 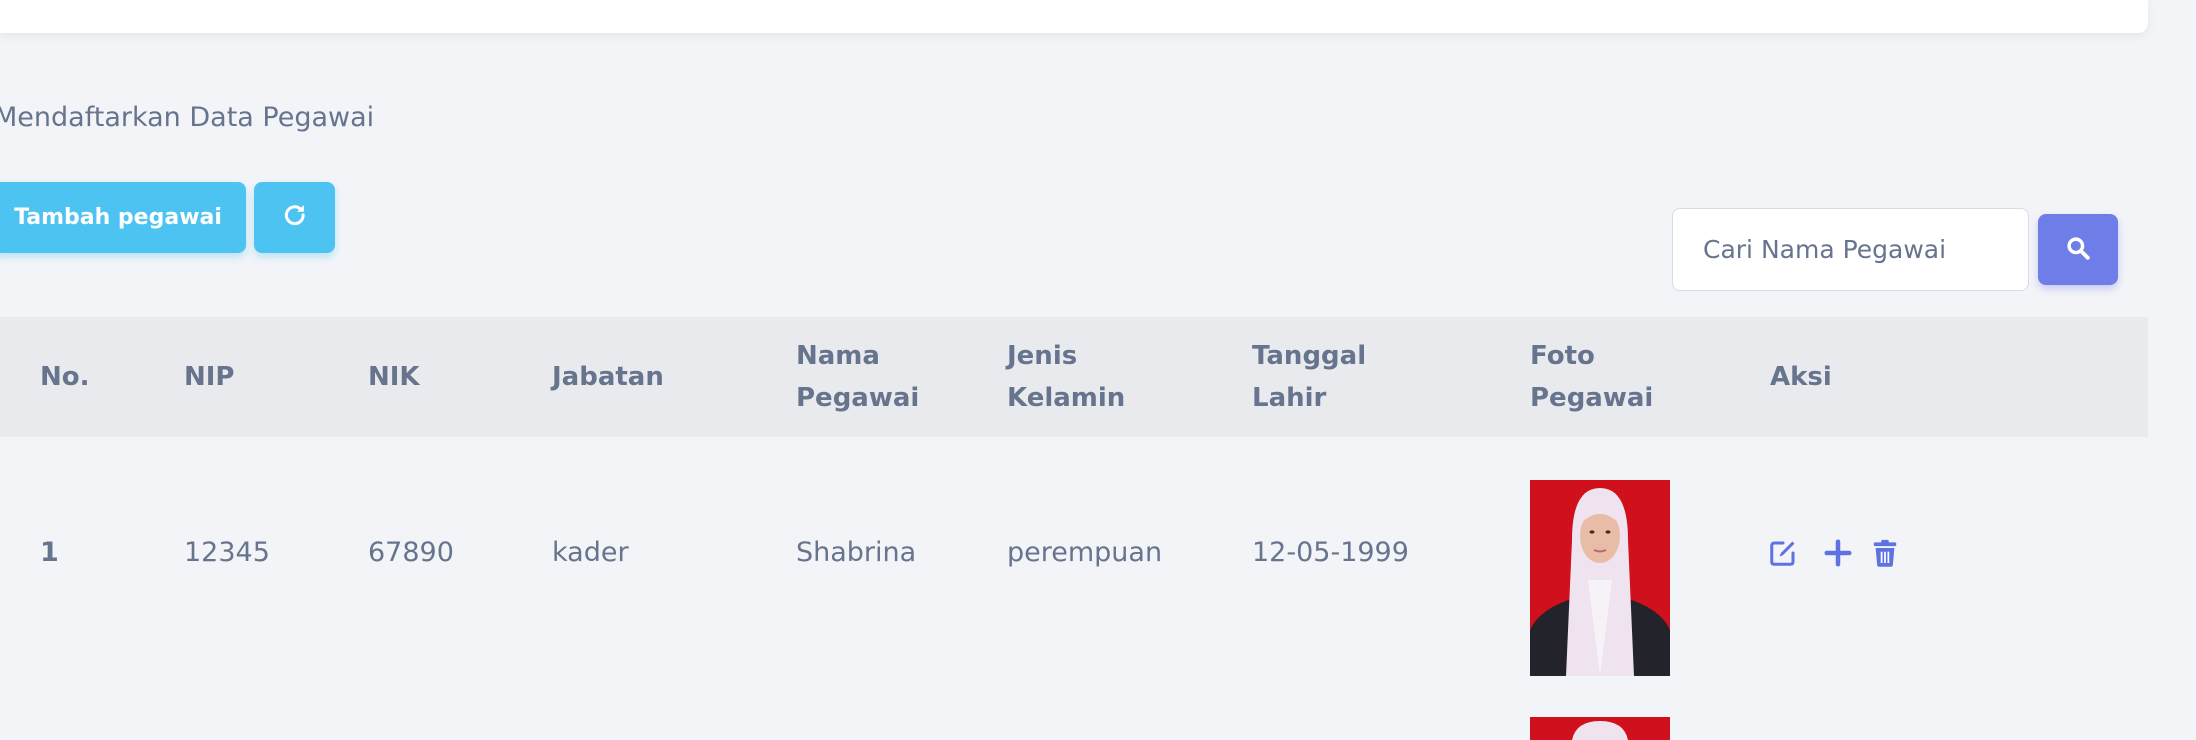 I want to click on top-card, so click(x=1074, y=16).